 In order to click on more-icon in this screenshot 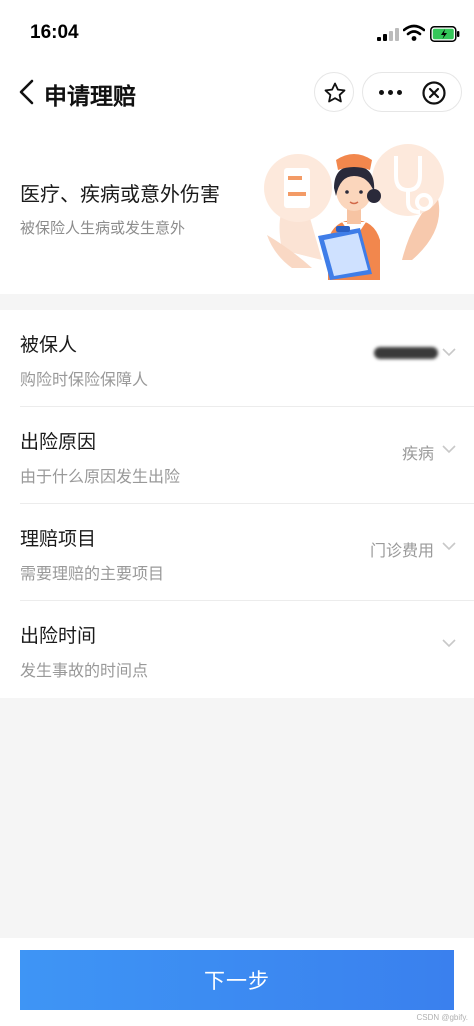, I will do `click(389, 92)`.